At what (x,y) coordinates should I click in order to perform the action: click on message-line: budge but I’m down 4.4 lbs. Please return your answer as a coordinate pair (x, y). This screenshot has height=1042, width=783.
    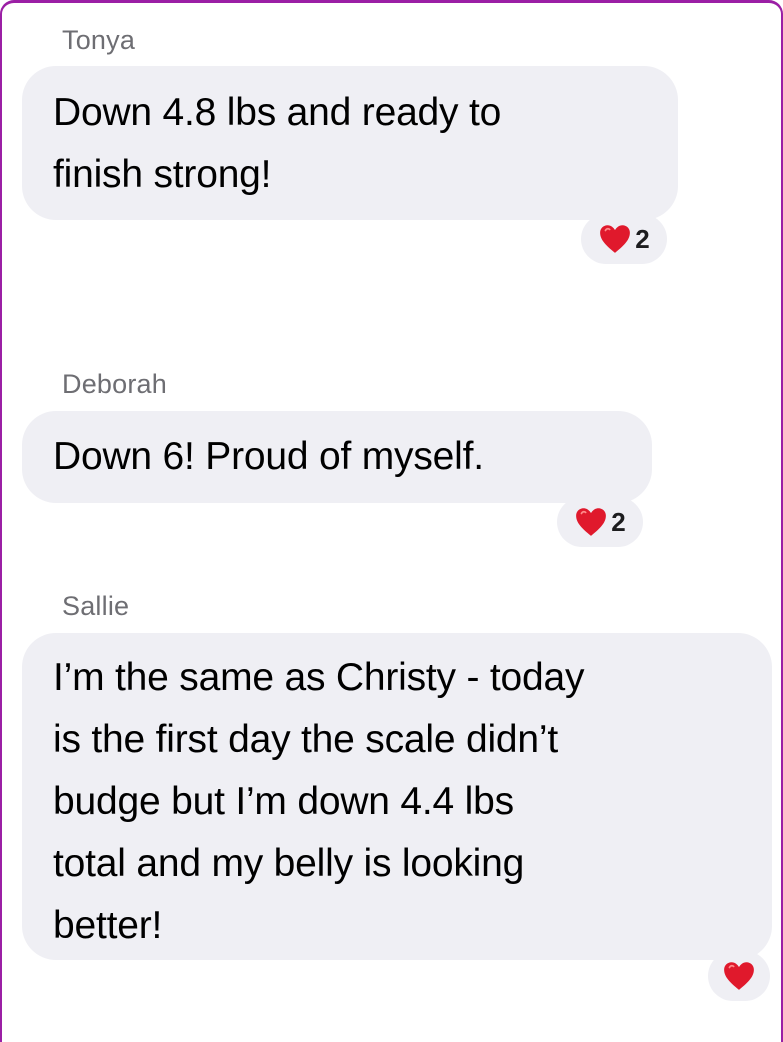
    Looking at the image, I should click on (283, 801).